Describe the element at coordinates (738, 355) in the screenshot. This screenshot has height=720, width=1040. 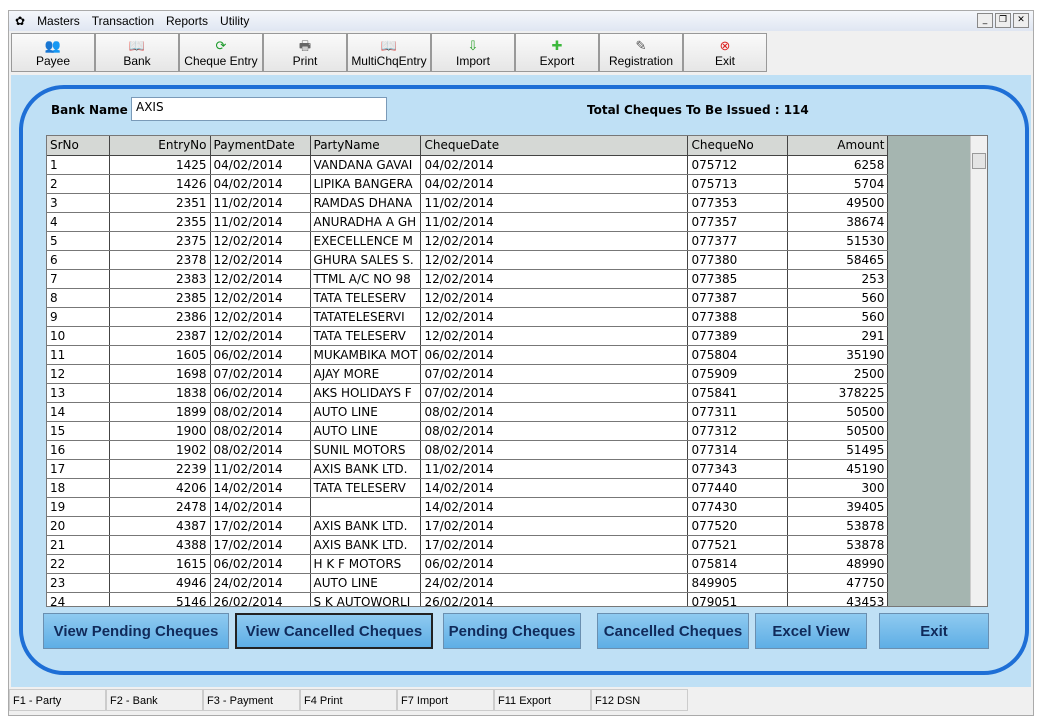
I see `cell-chequeno: 075804` at that location.